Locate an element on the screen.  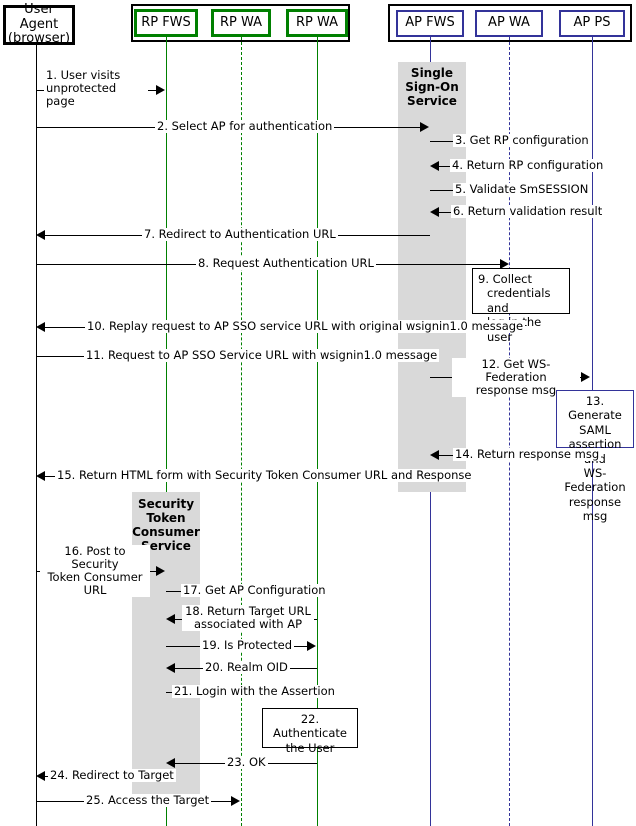
message-6-label-text: 6. Return validation result is located at coordinates (528, 211).